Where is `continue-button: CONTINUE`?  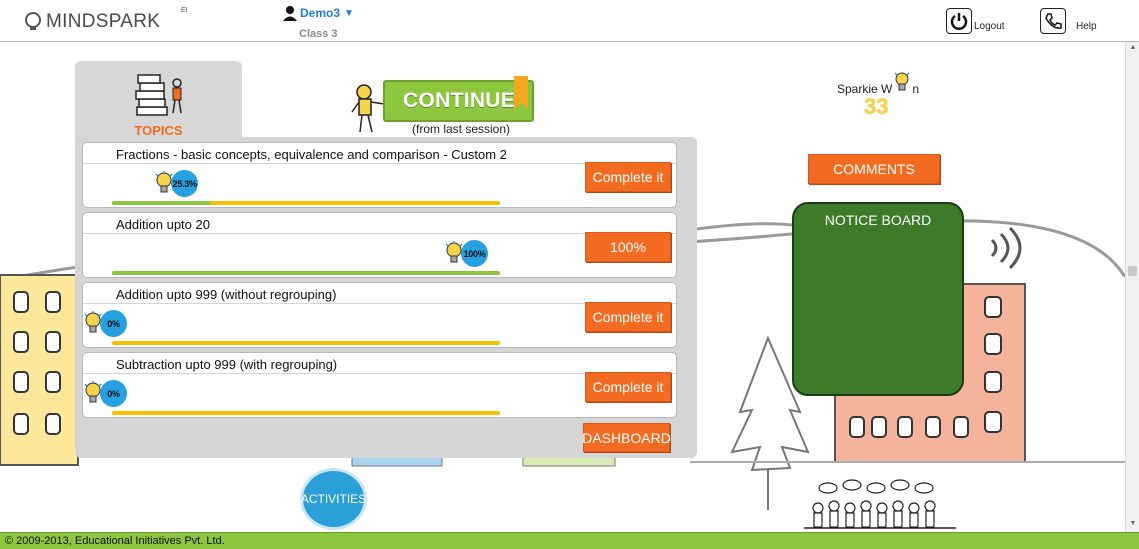
continue-button: CONTINUE is located at coordinates (458, 99).